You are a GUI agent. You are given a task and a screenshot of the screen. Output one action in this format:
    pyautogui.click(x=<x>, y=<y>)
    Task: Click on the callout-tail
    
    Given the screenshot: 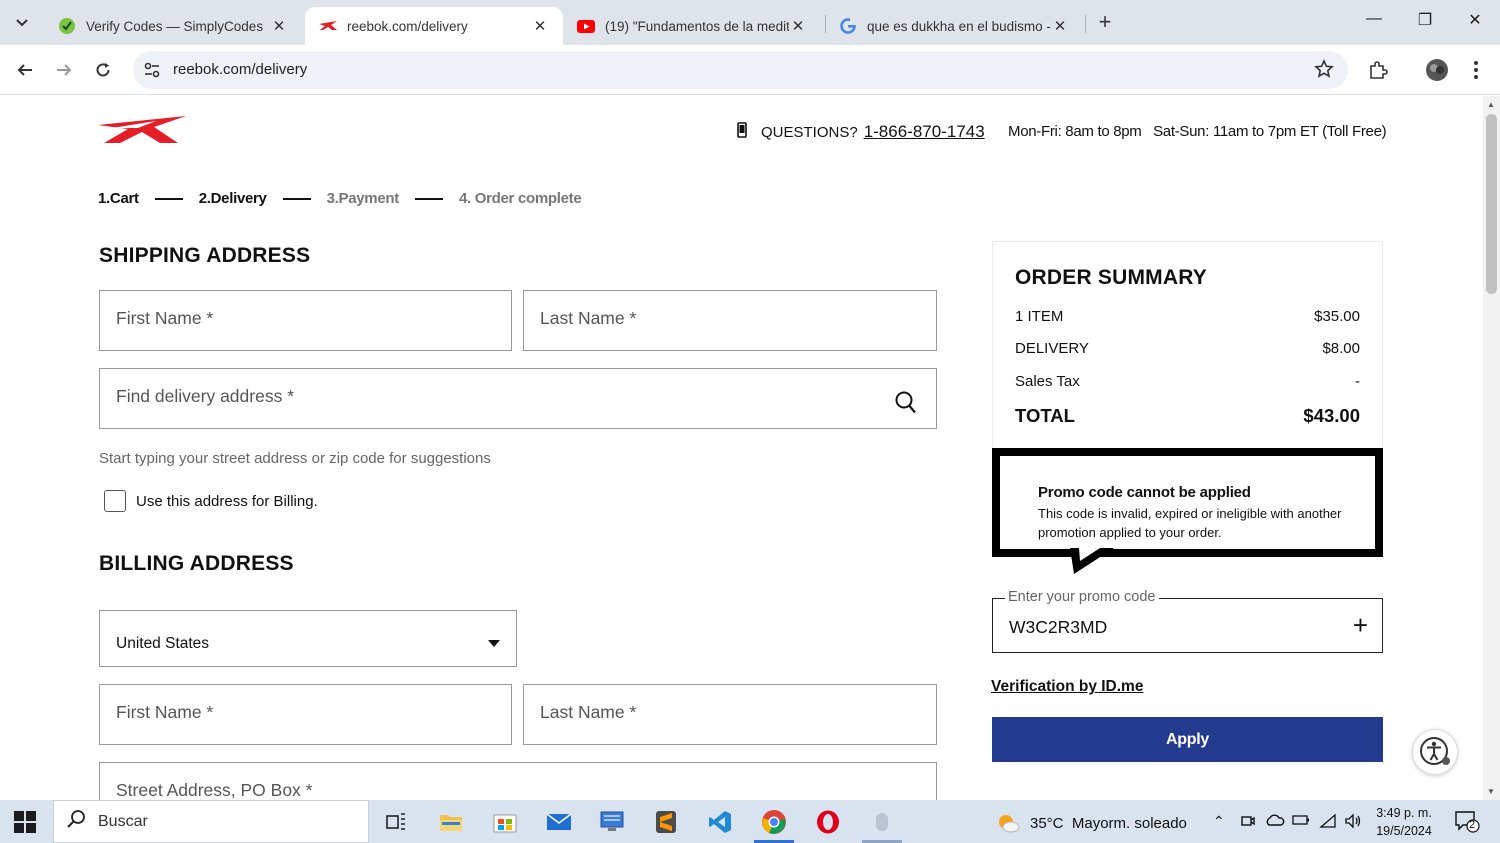 What is the action you would take?
    pyautogui.click(x=1092, y=561)
    